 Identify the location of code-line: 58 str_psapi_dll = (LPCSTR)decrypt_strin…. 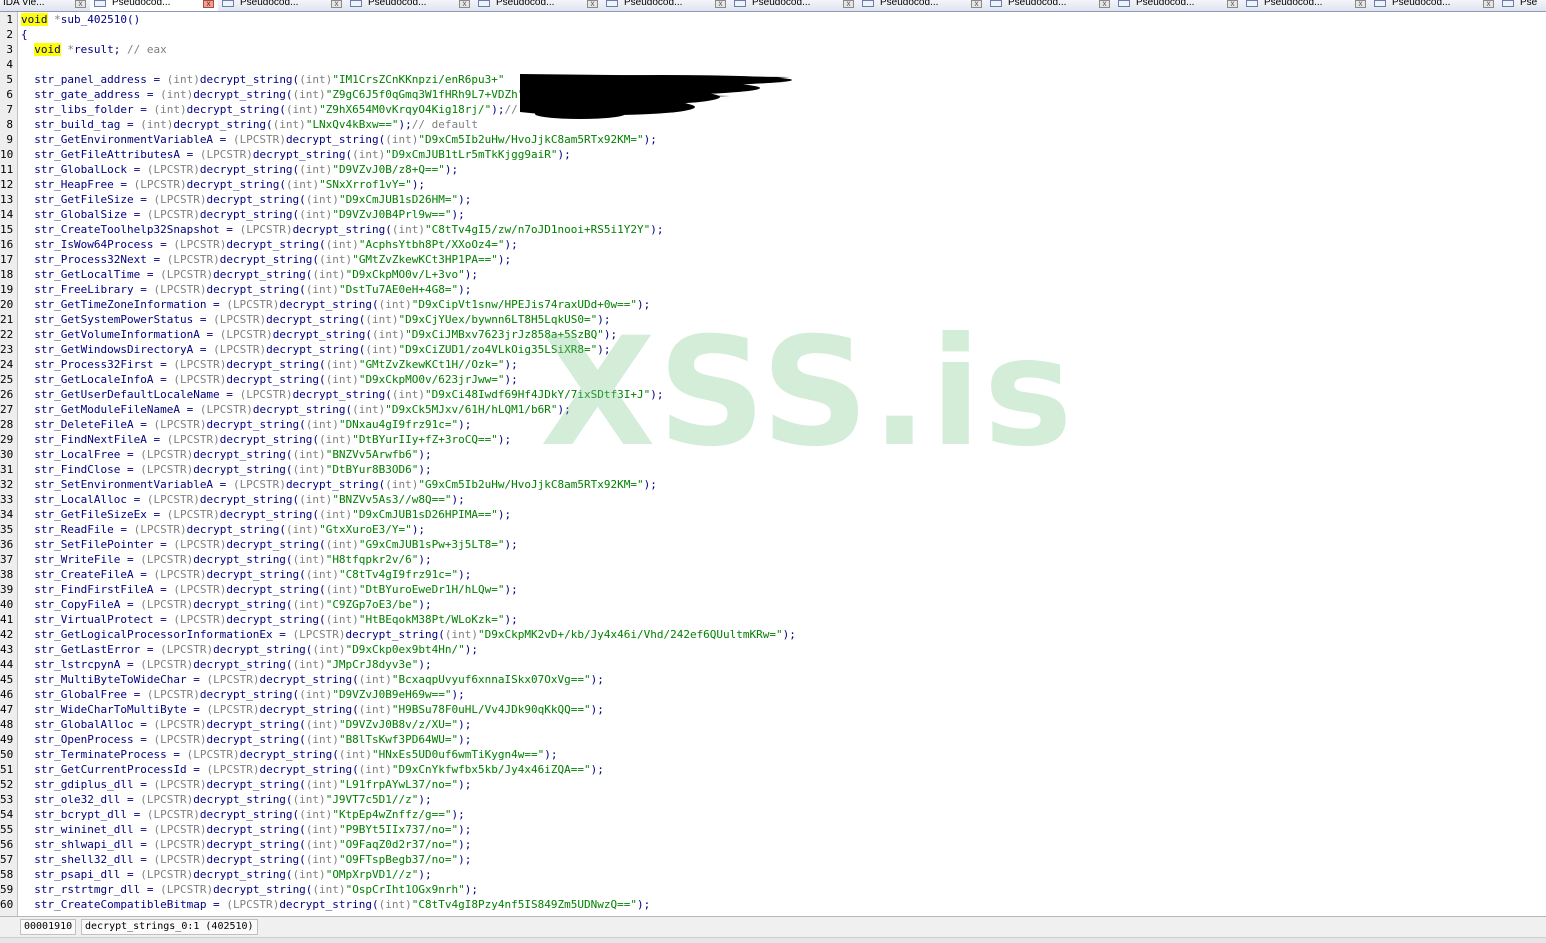
(773, 874).